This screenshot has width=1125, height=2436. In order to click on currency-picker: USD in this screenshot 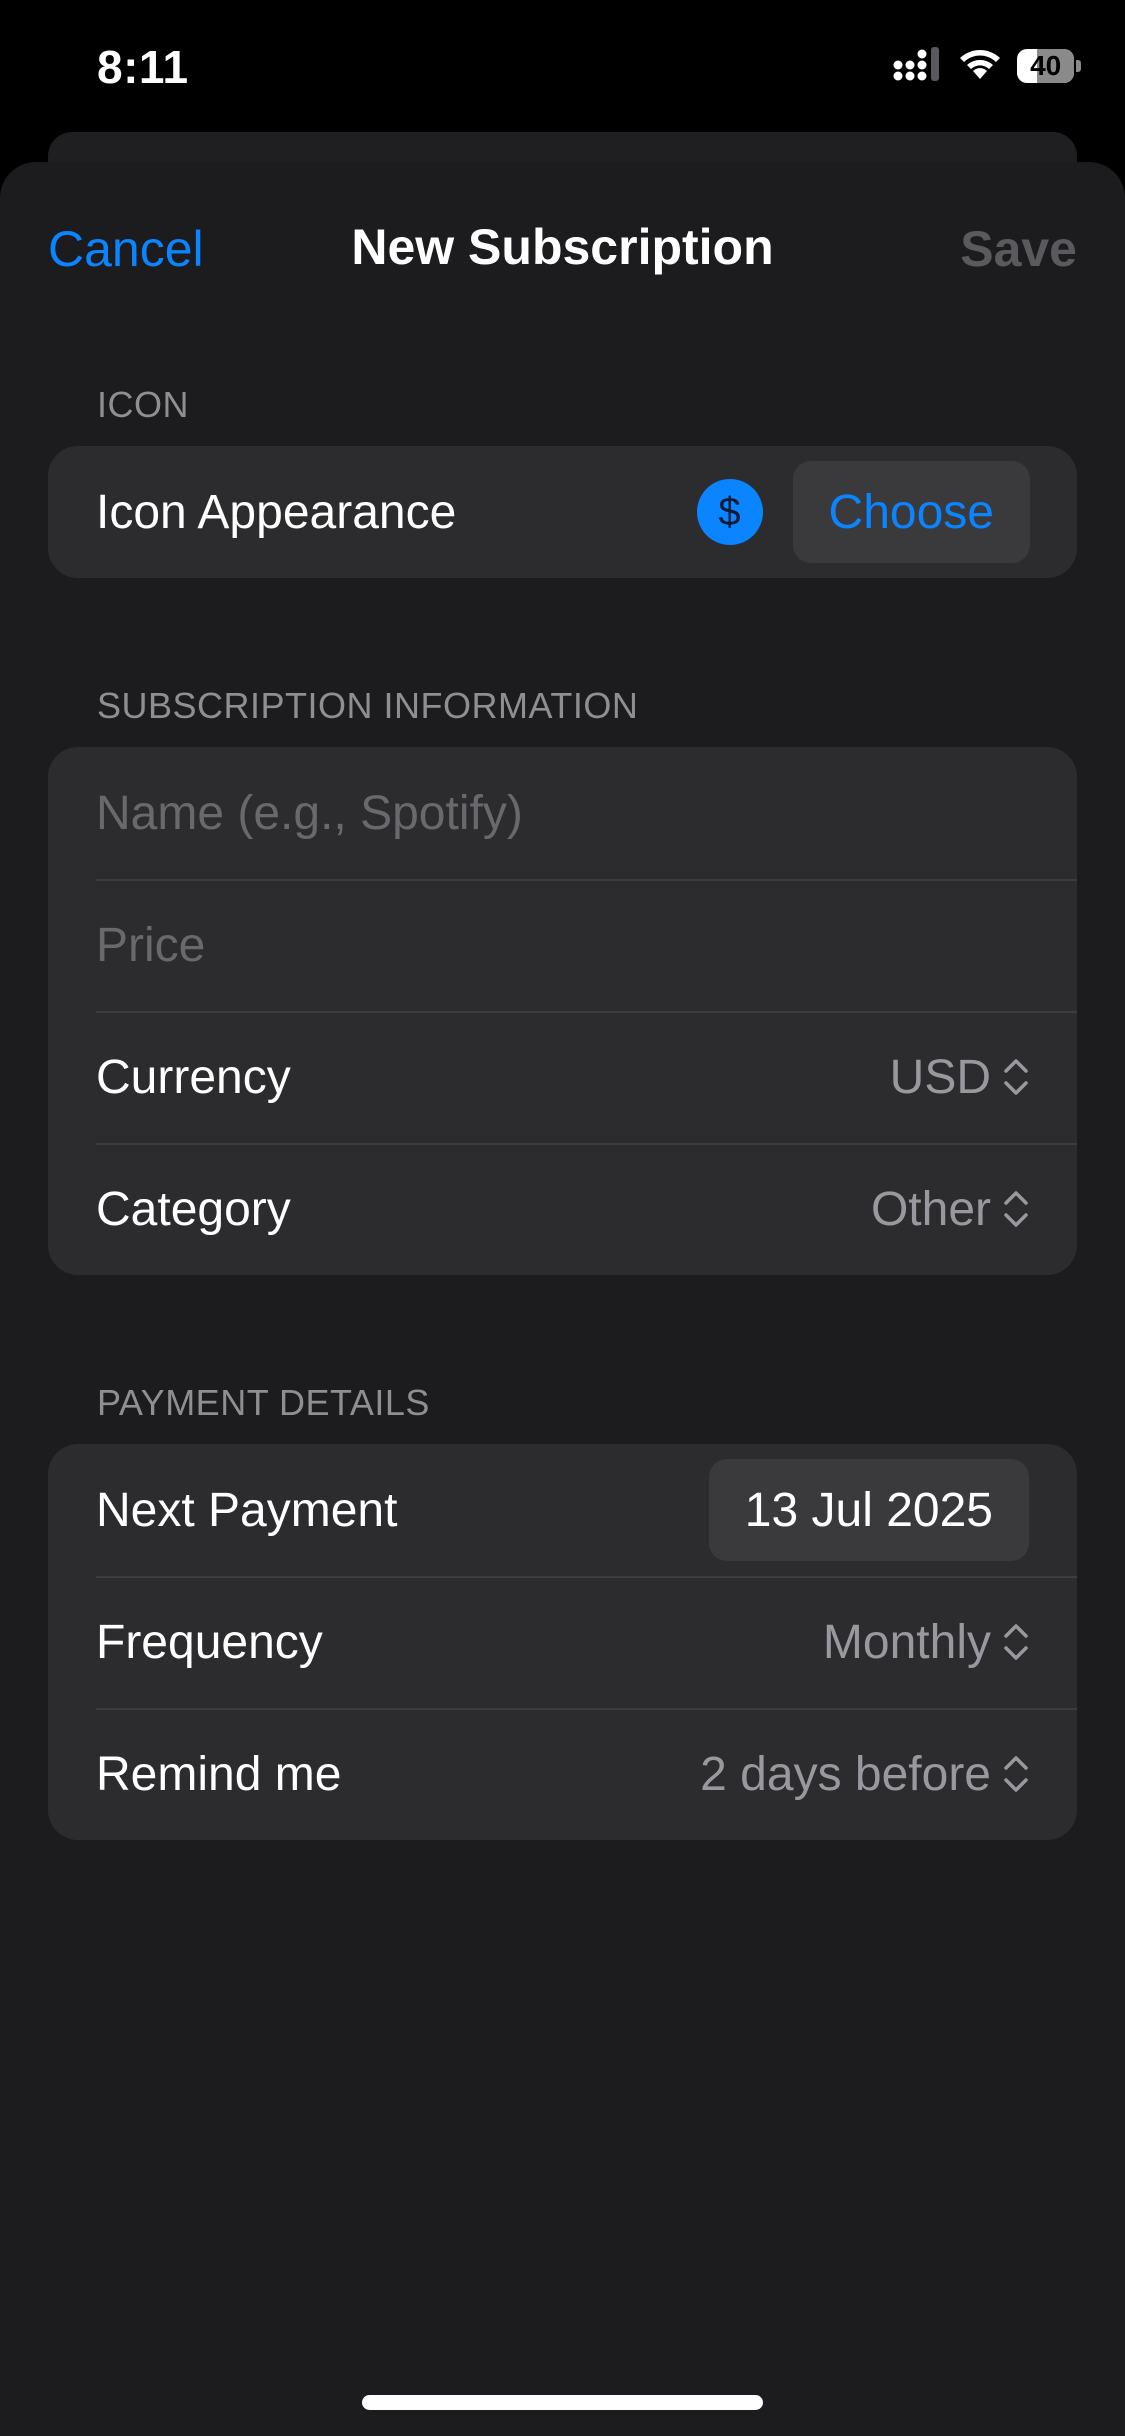, I will do `click(959, 1077)`.